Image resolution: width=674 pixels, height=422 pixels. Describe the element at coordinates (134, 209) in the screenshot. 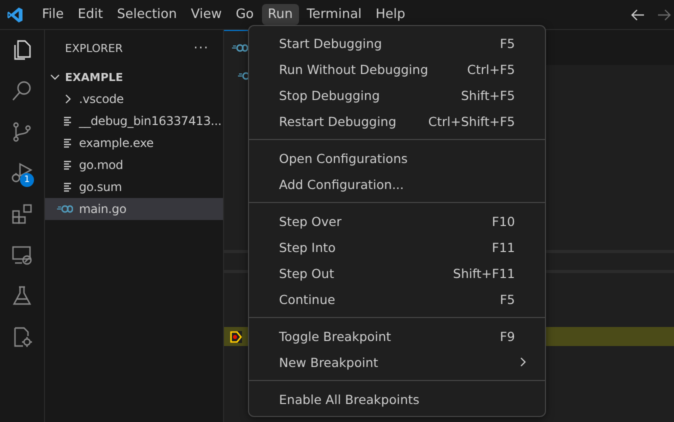

I see `tree-item: main.go` at that location.